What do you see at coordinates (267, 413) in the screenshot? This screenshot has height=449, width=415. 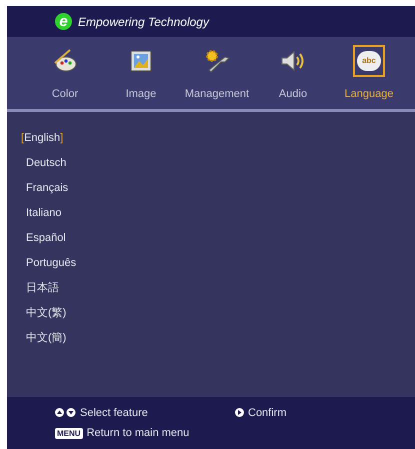 I see `hint-text: Confirm` at bounding box center [267, 413].